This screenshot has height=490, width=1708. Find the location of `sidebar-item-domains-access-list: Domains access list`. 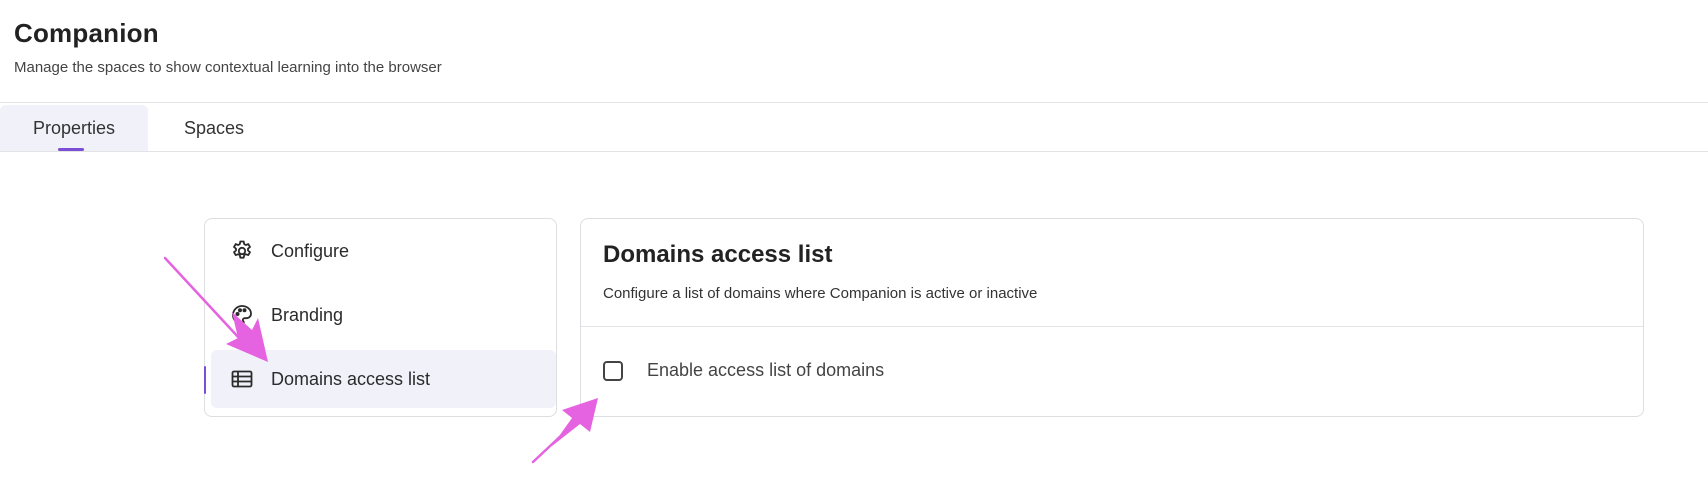

sidebar-item-domains-access-list: Domains access list is located at coordinates (380, 379).